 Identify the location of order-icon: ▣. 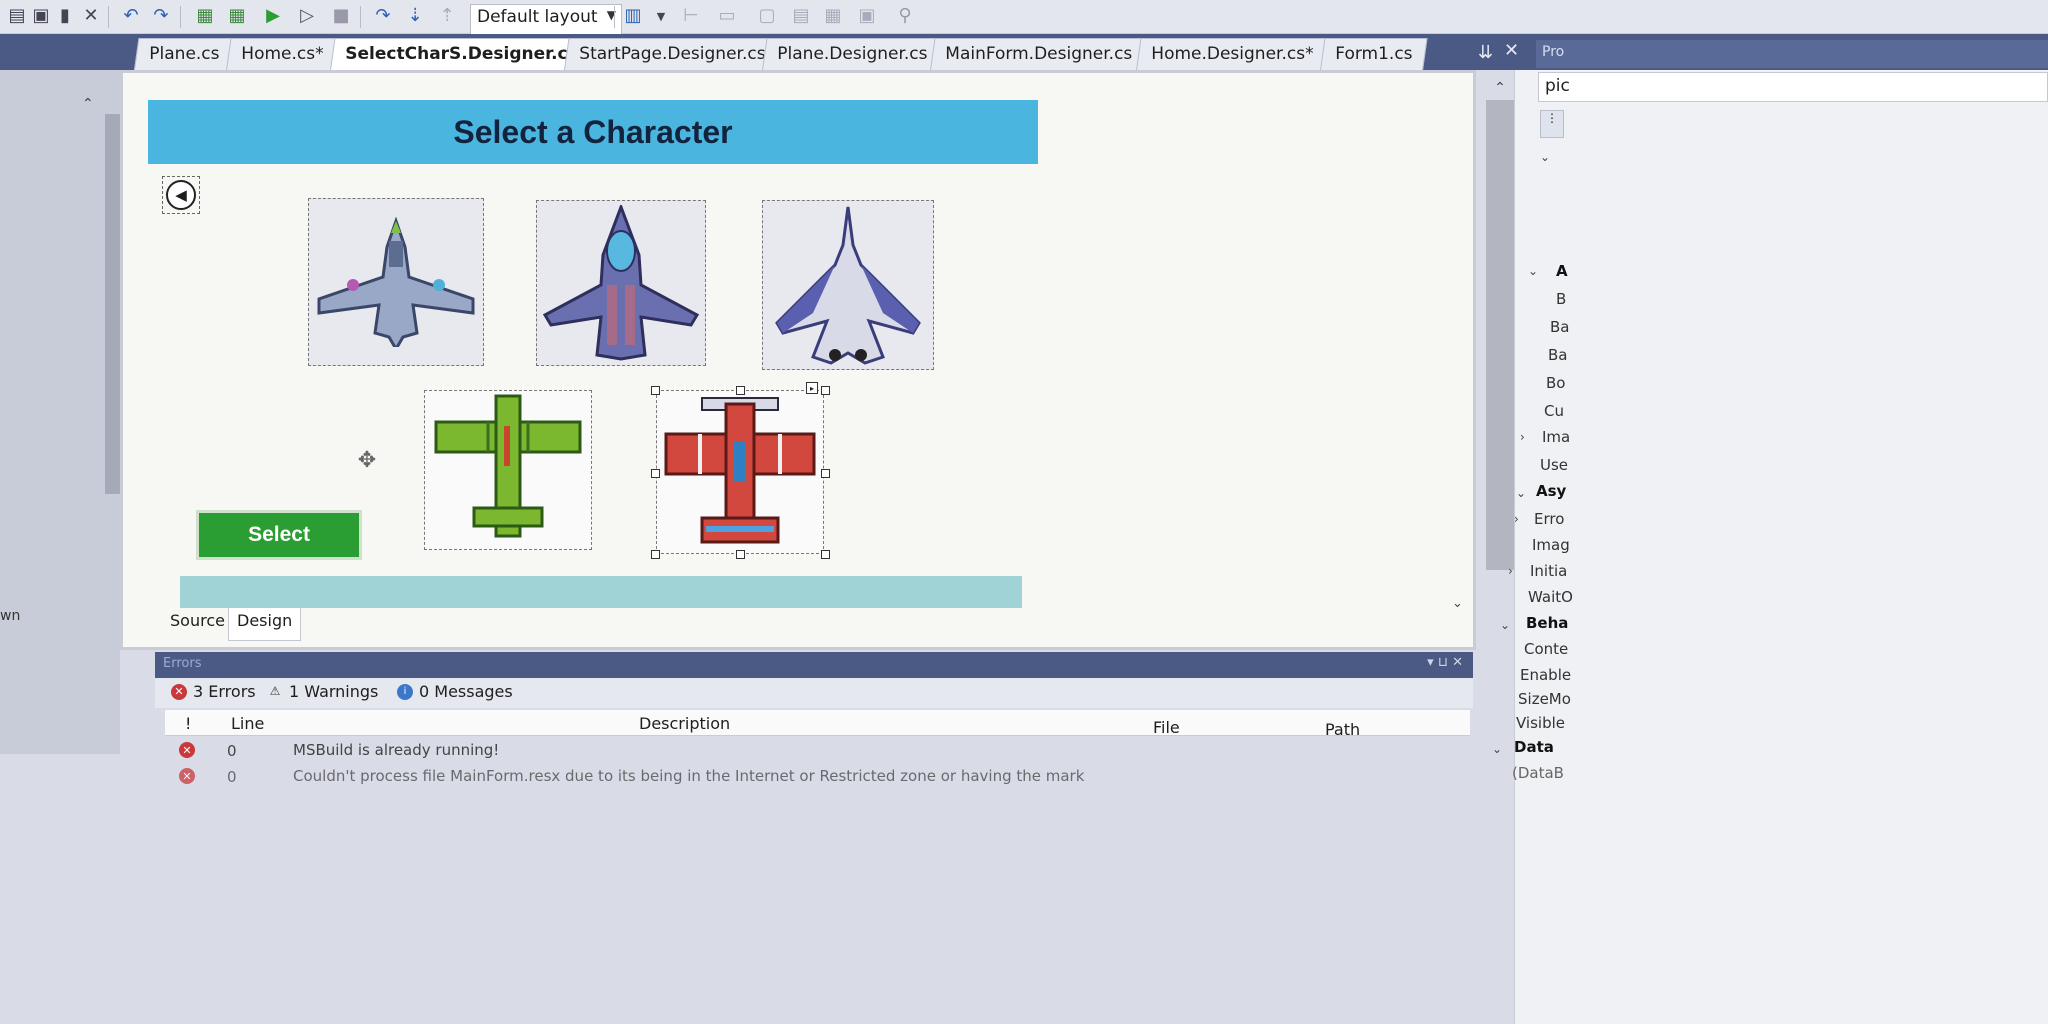
(867, 16).